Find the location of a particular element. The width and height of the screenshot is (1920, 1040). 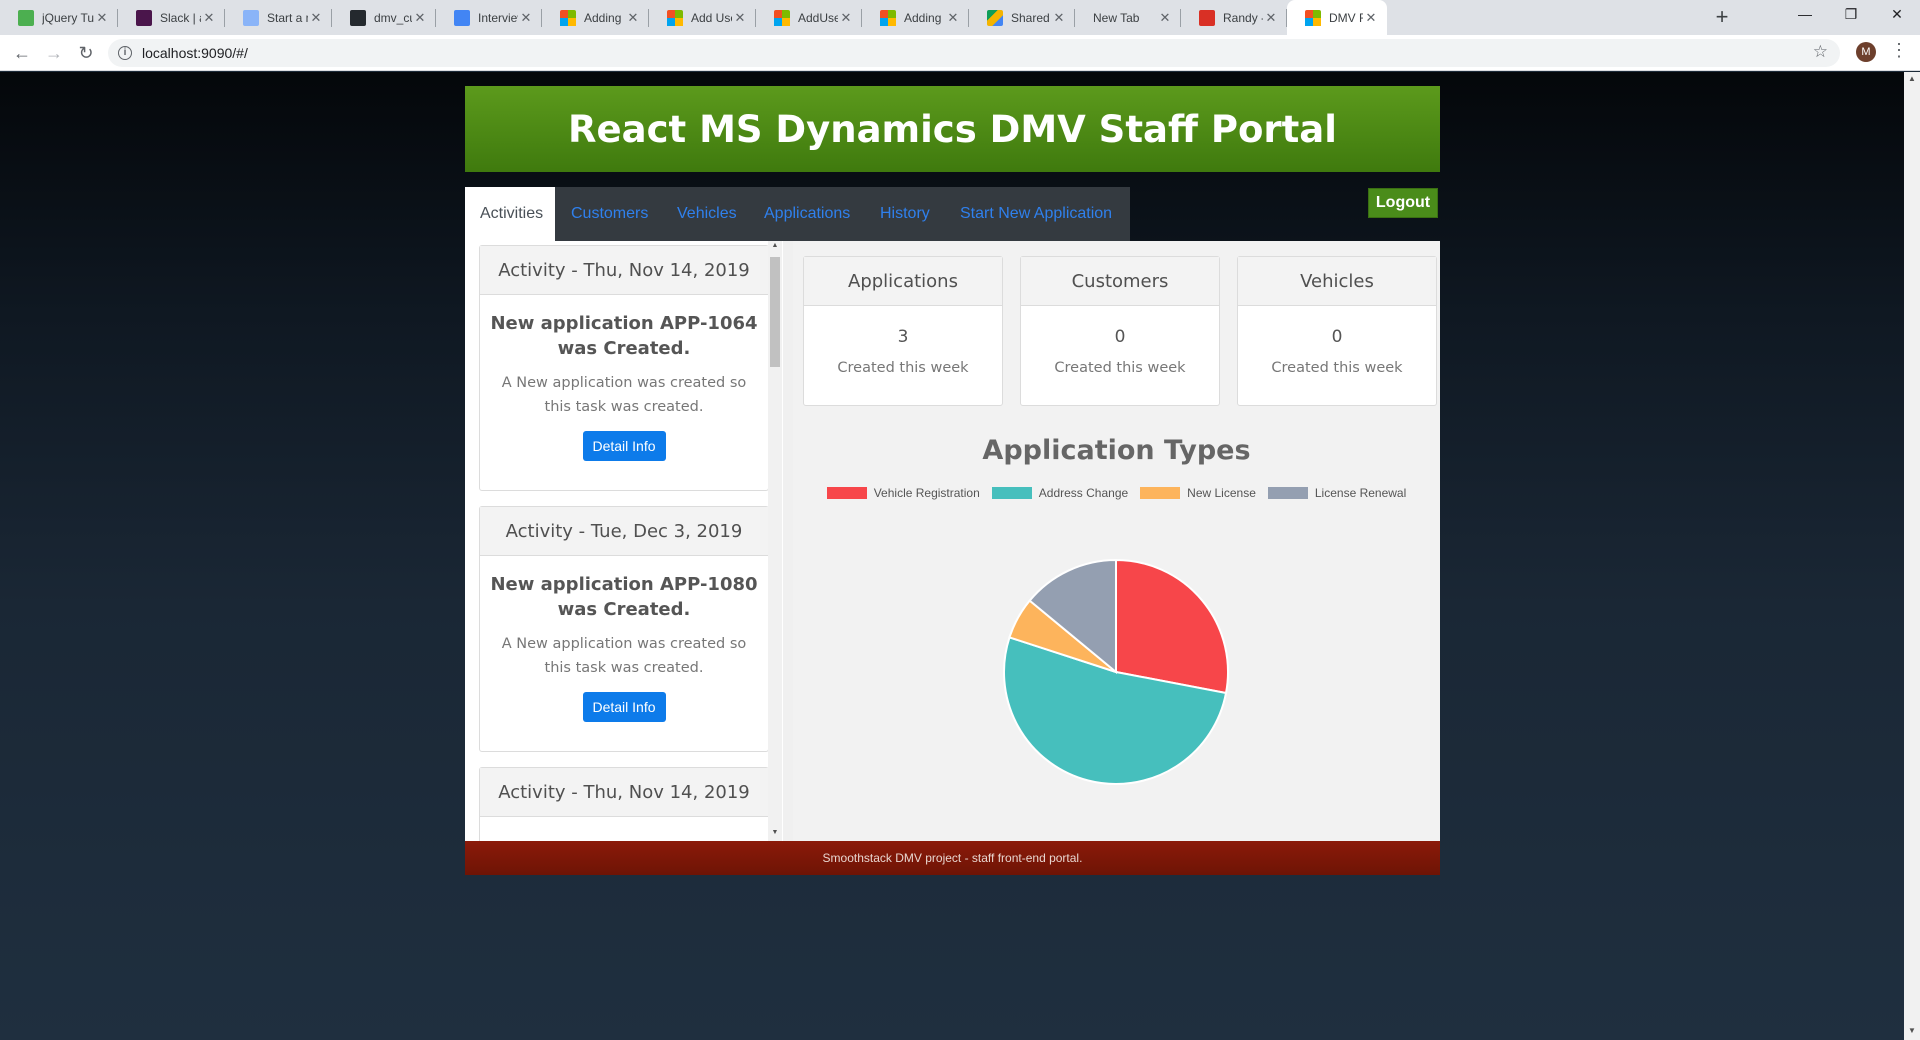

tab-title: DMV Front is located at coordinates (1346, 17).